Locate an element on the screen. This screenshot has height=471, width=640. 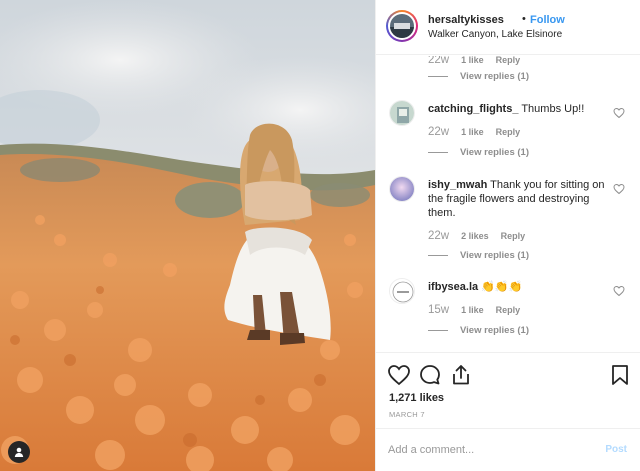
post-comment-button: Post is located at coordinates (616, 449).